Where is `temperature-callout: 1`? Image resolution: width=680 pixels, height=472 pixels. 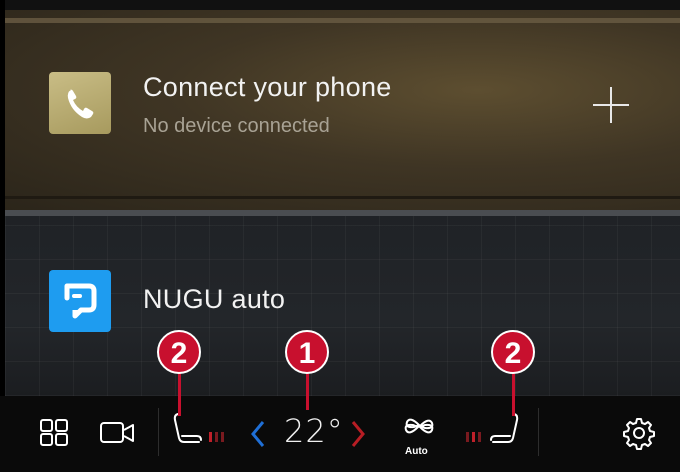 temperature-callout: 1 is located at coordinates (307, 352).